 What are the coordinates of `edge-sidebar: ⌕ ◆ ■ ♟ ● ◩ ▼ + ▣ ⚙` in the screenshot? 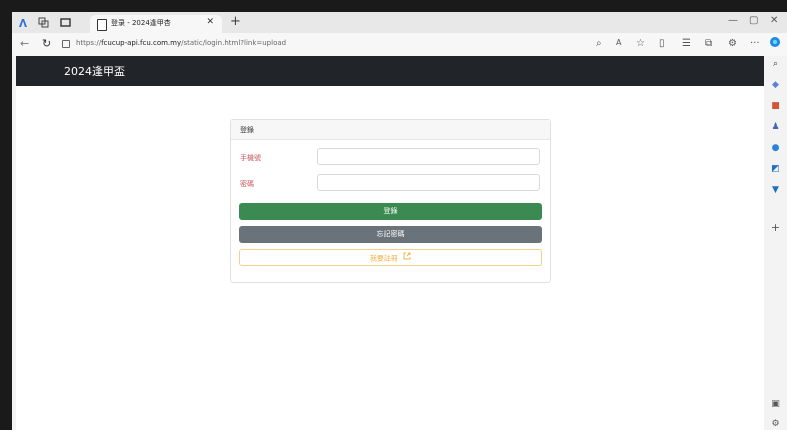 It's located at (775, 243).